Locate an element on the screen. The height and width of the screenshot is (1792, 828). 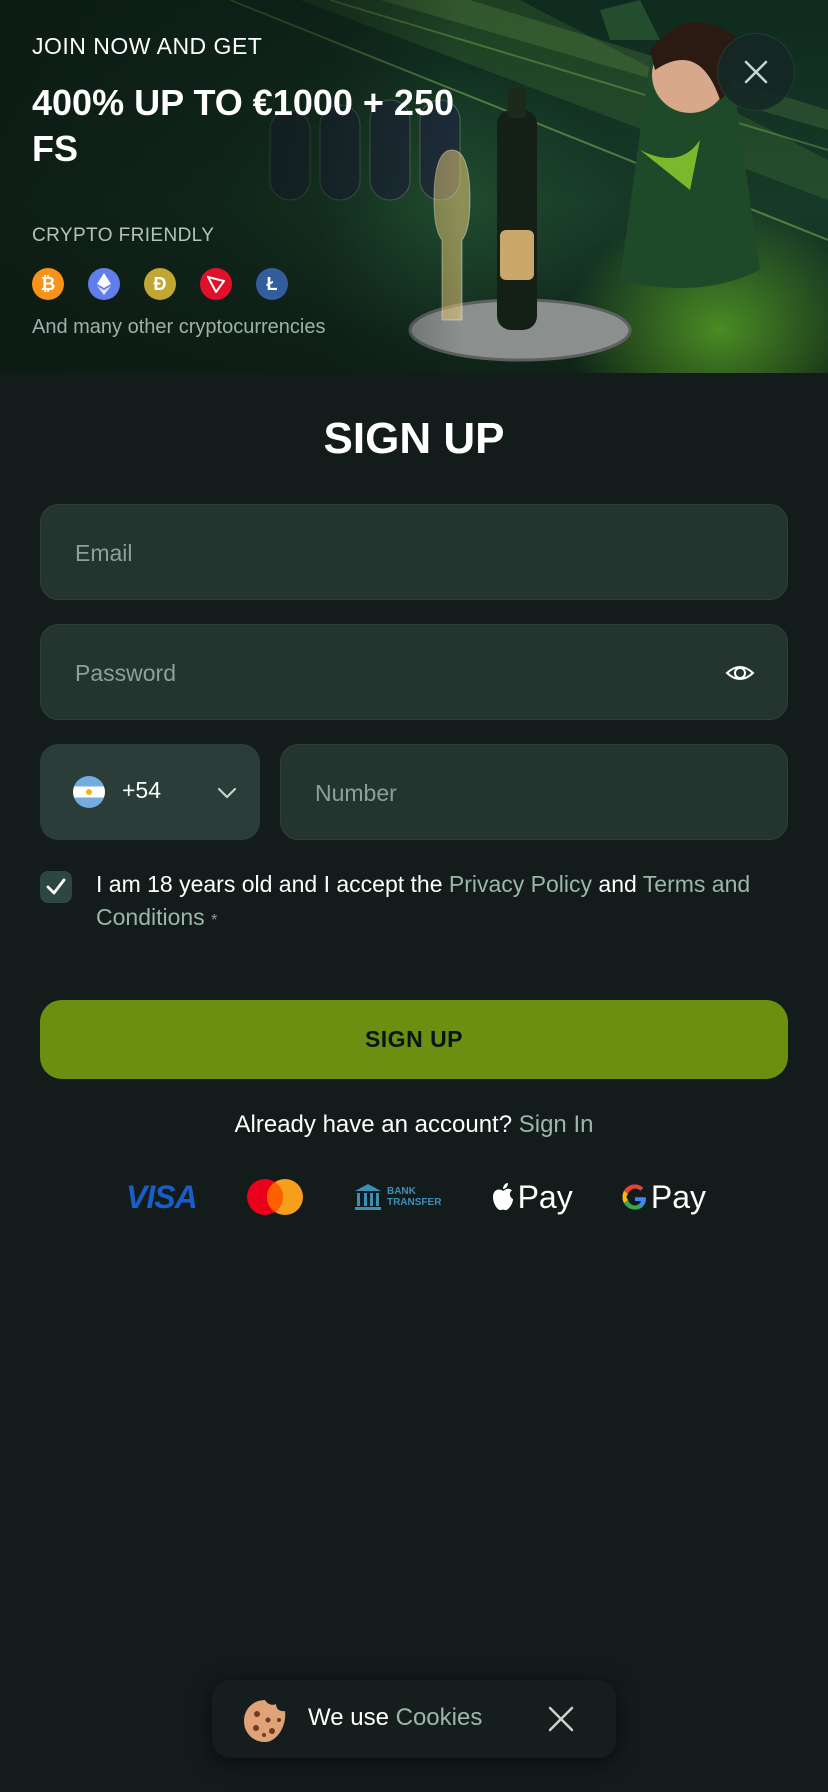
country-code-select: +54 is located at coordinates (150, 792).